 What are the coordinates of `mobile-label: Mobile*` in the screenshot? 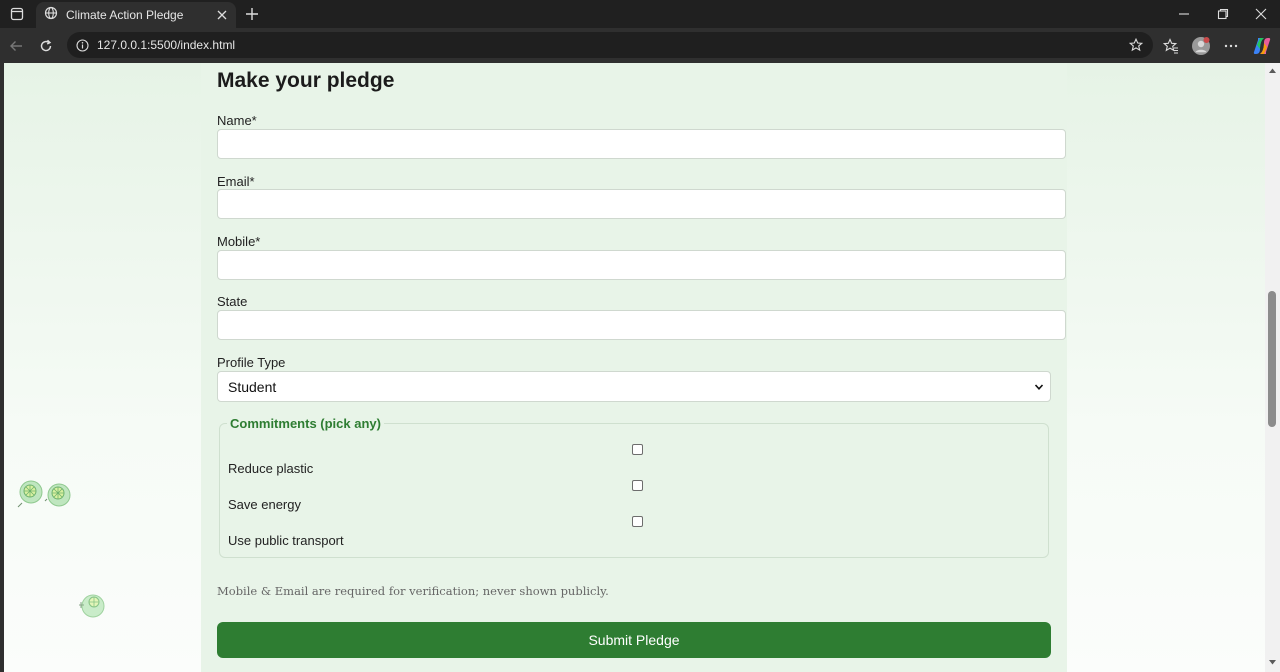 It's located at (239, 241).